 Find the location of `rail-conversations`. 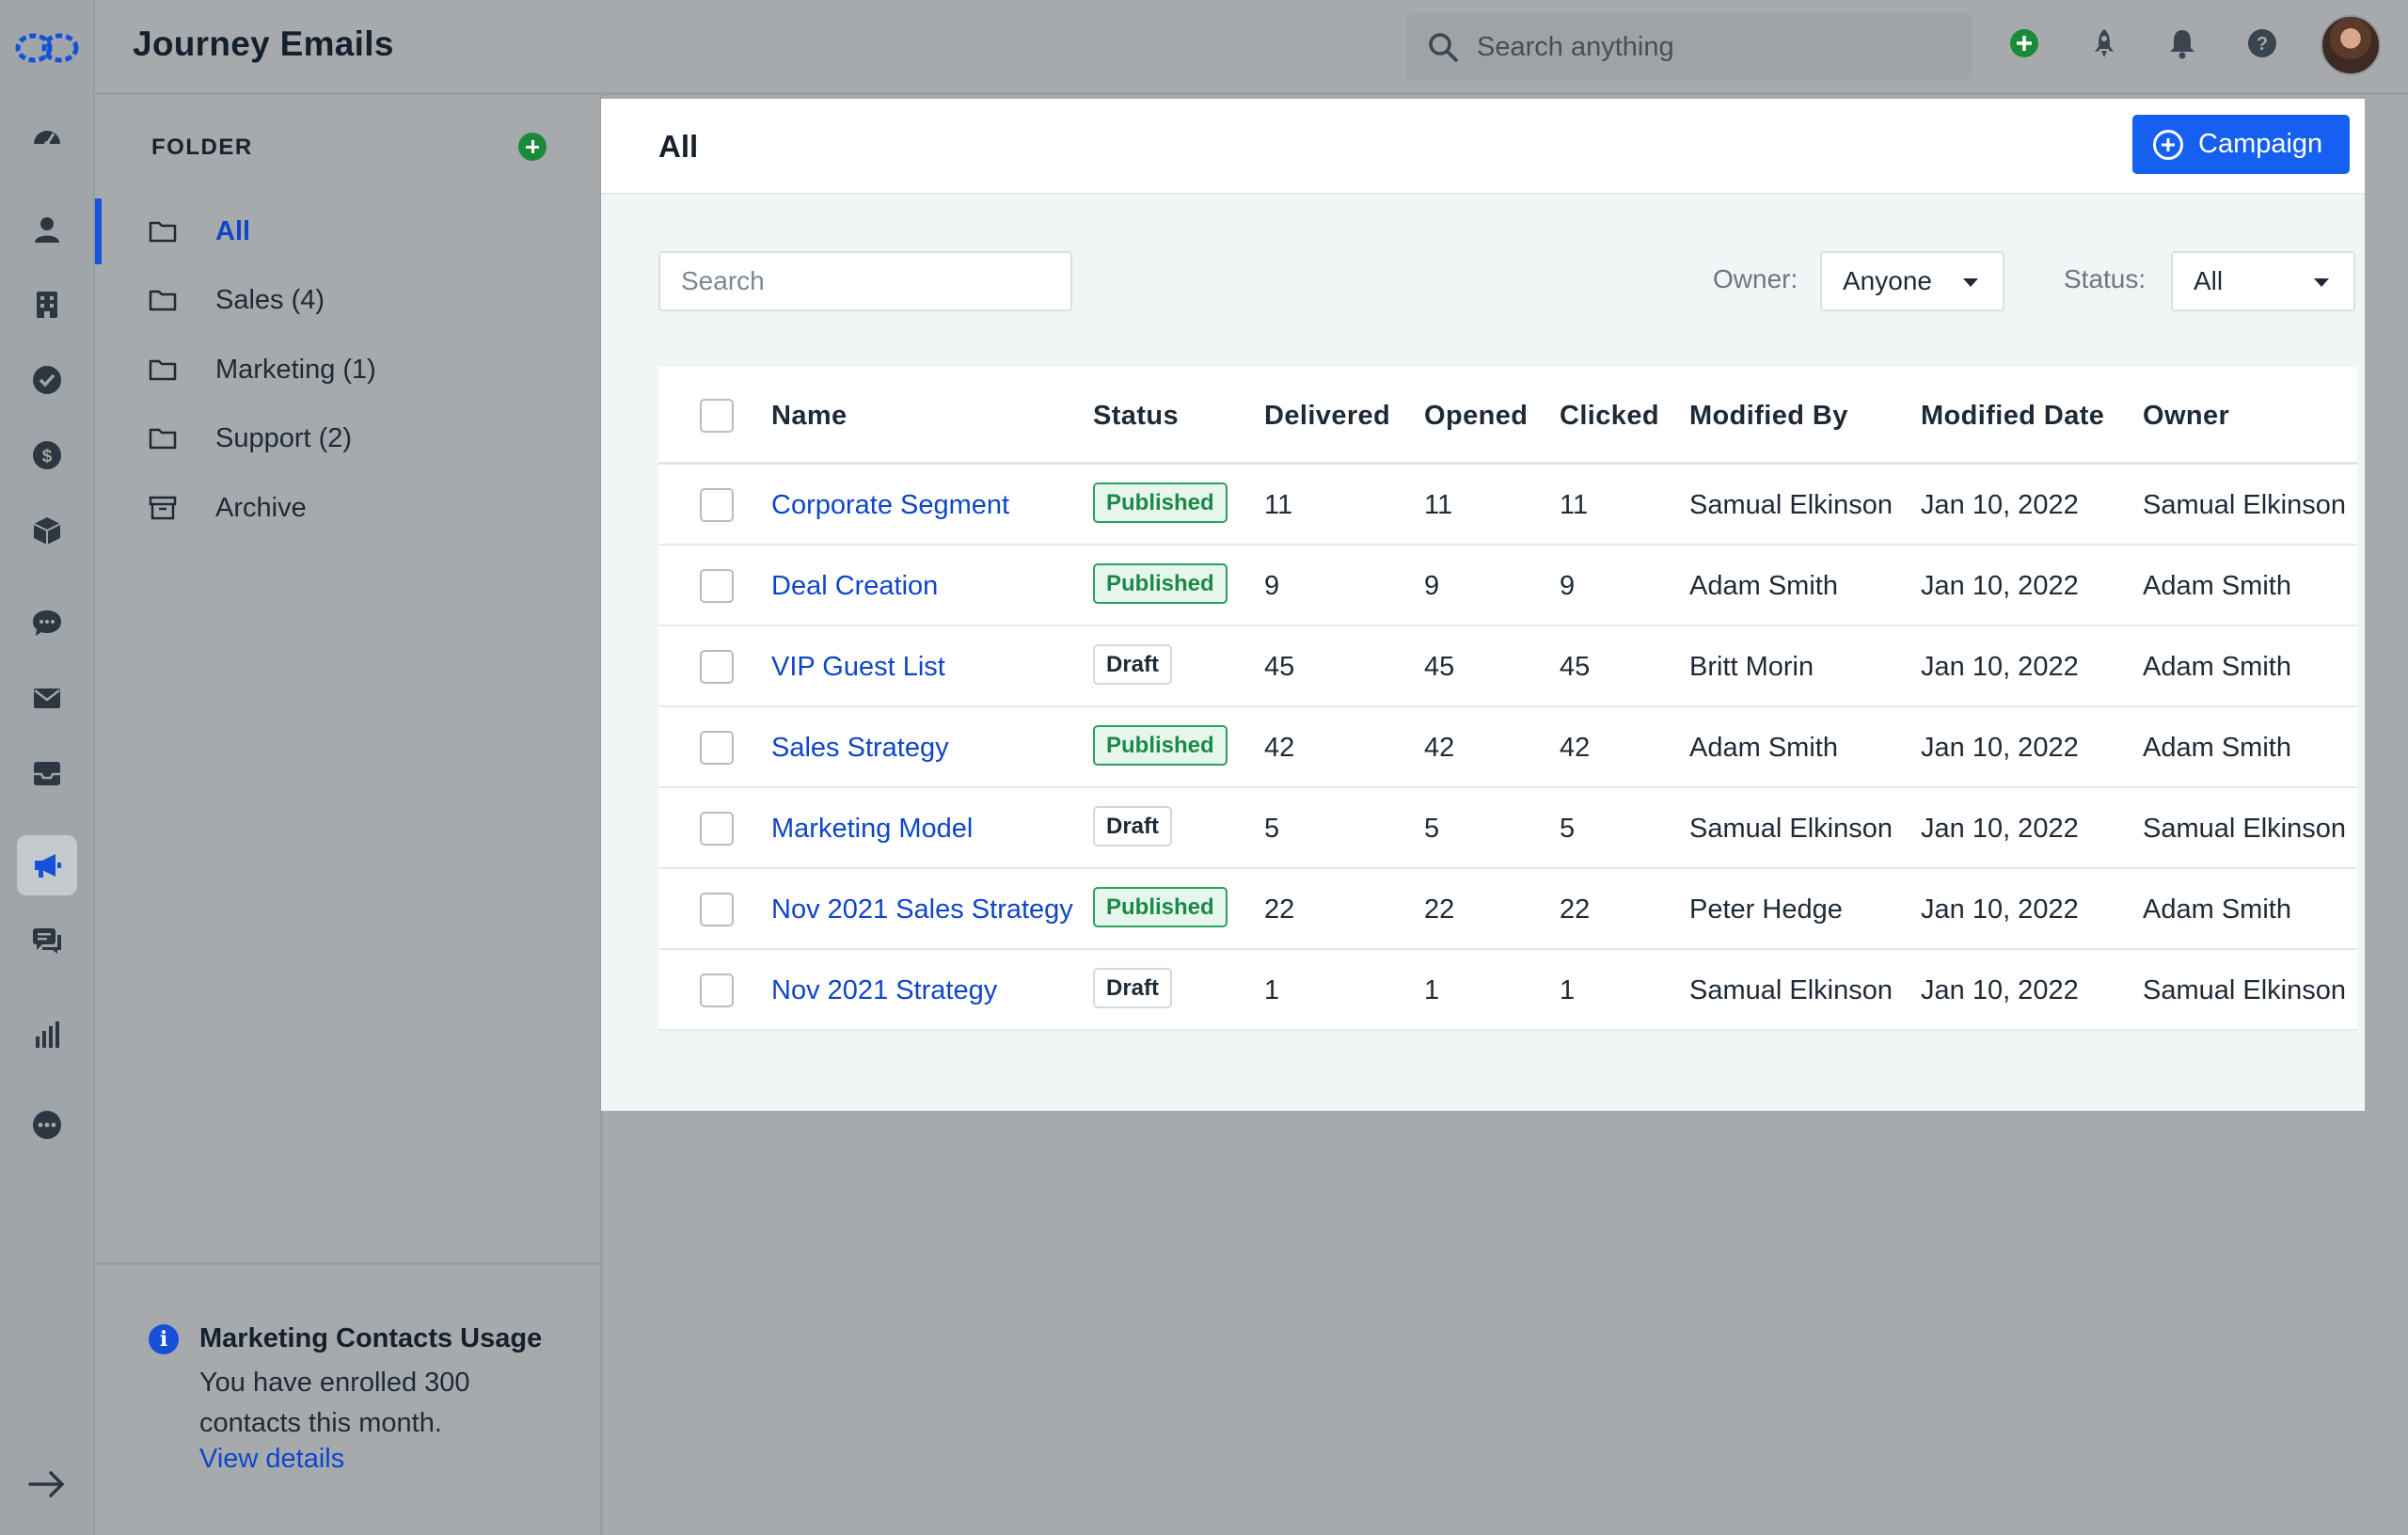

rail-conversations is located at coordinates (47, 940).